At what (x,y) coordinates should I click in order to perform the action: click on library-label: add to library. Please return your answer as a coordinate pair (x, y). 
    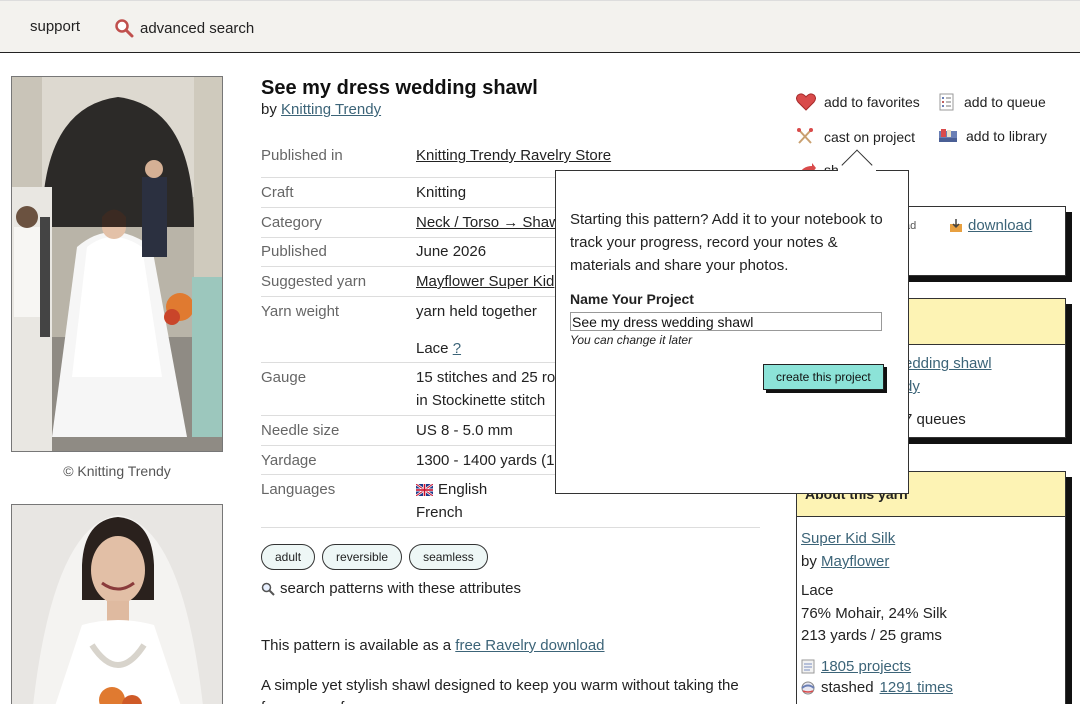
    Looking at the image, I should click on (1006, 136).